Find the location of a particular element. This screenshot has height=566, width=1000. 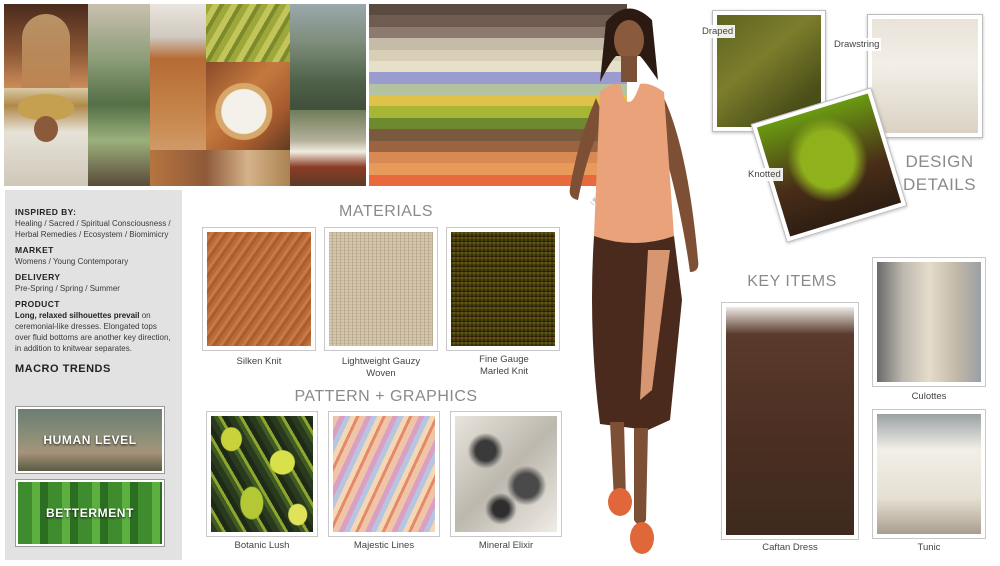

runway-model-illustration is located at coordinates (634, 281).